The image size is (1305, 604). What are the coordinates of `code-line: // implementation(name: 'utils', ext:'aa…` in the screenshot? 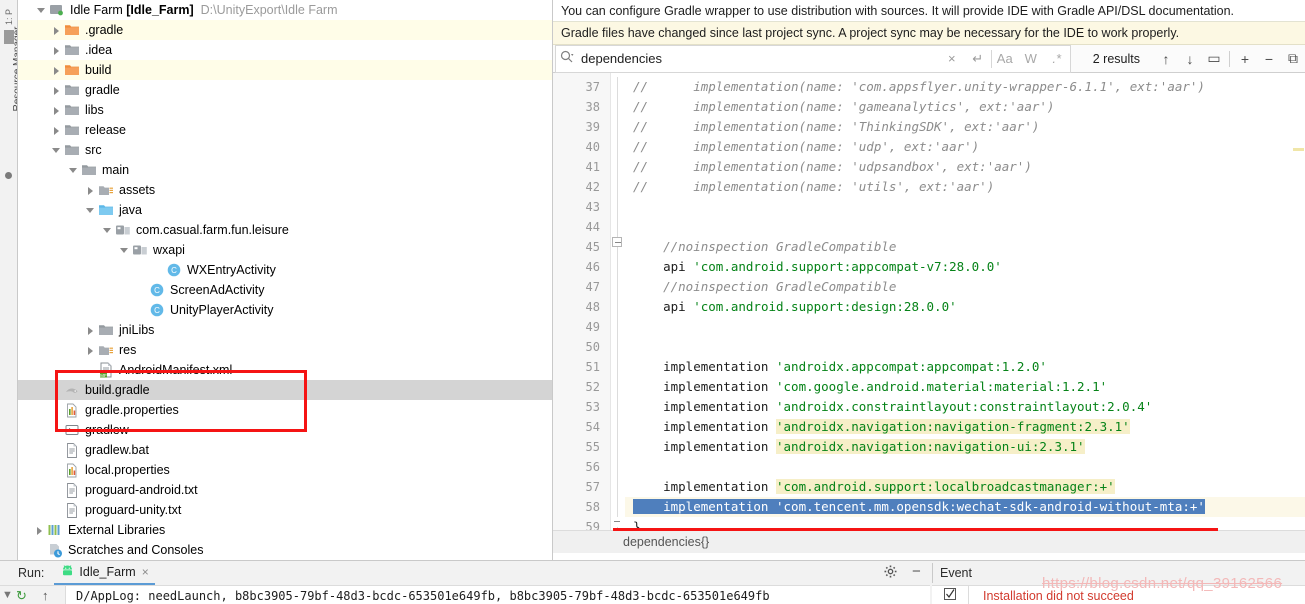 It's located at (965, 187).